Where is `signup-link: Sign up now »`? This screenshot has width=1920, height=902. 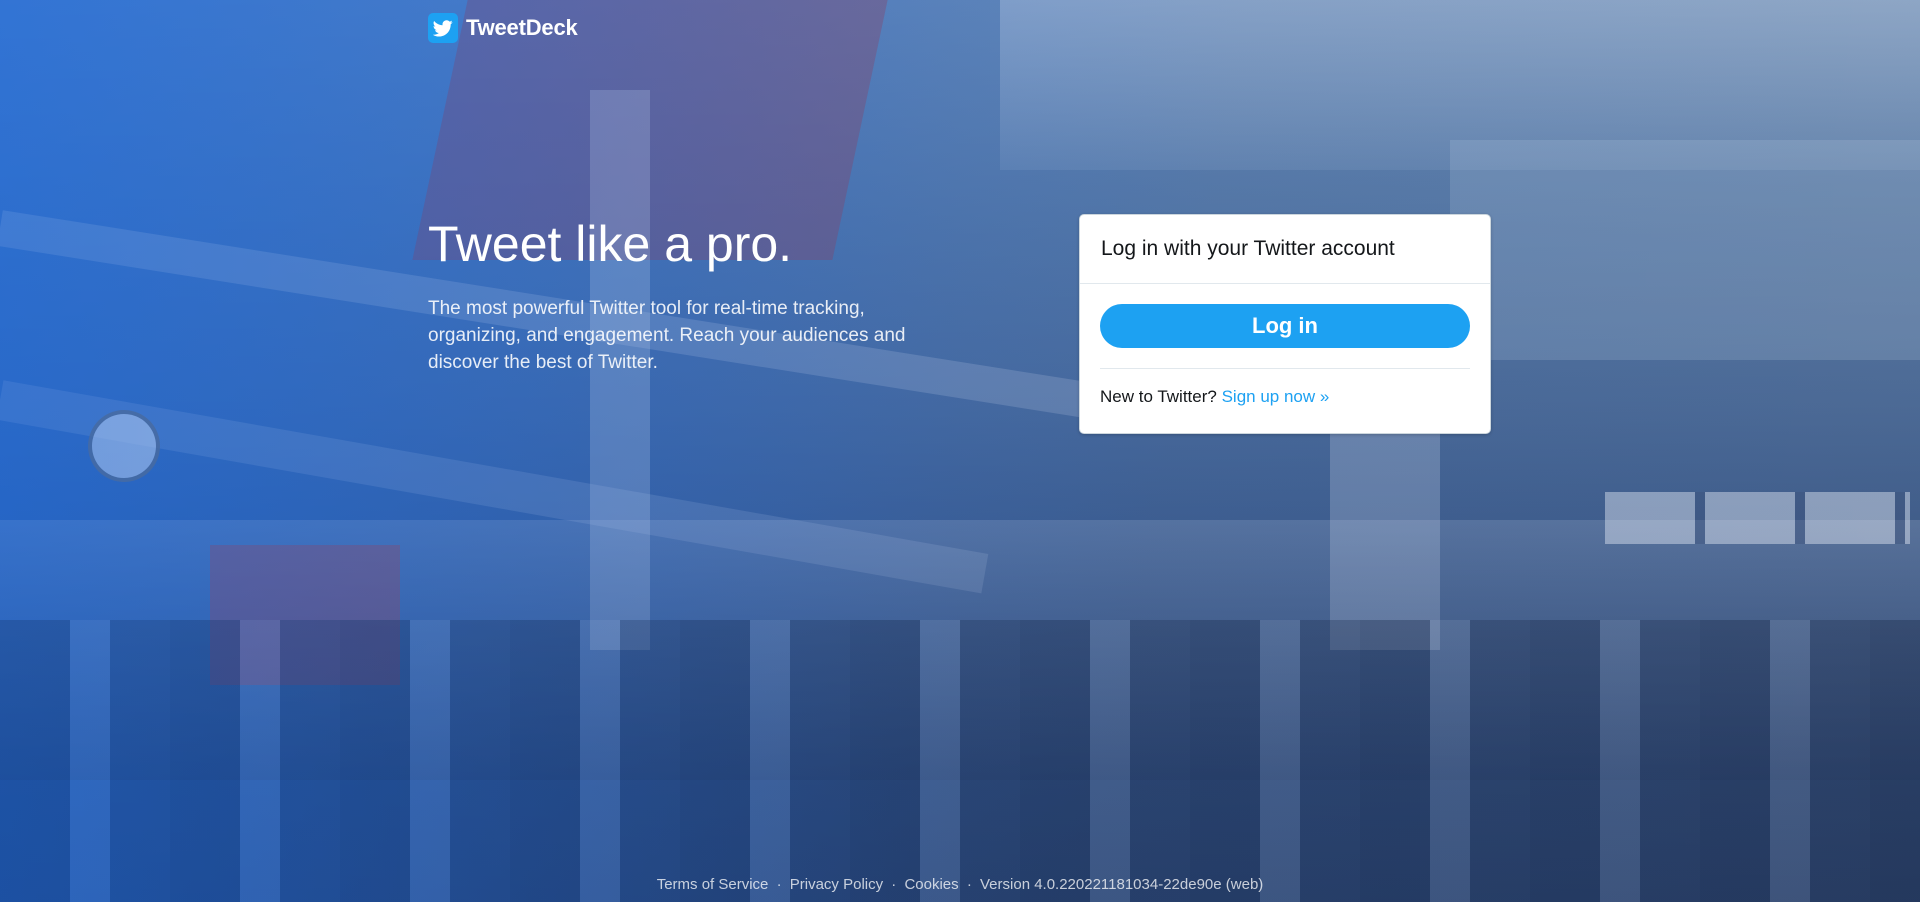
signup-link: Sign up now » is located at coordinates (1276, 396).